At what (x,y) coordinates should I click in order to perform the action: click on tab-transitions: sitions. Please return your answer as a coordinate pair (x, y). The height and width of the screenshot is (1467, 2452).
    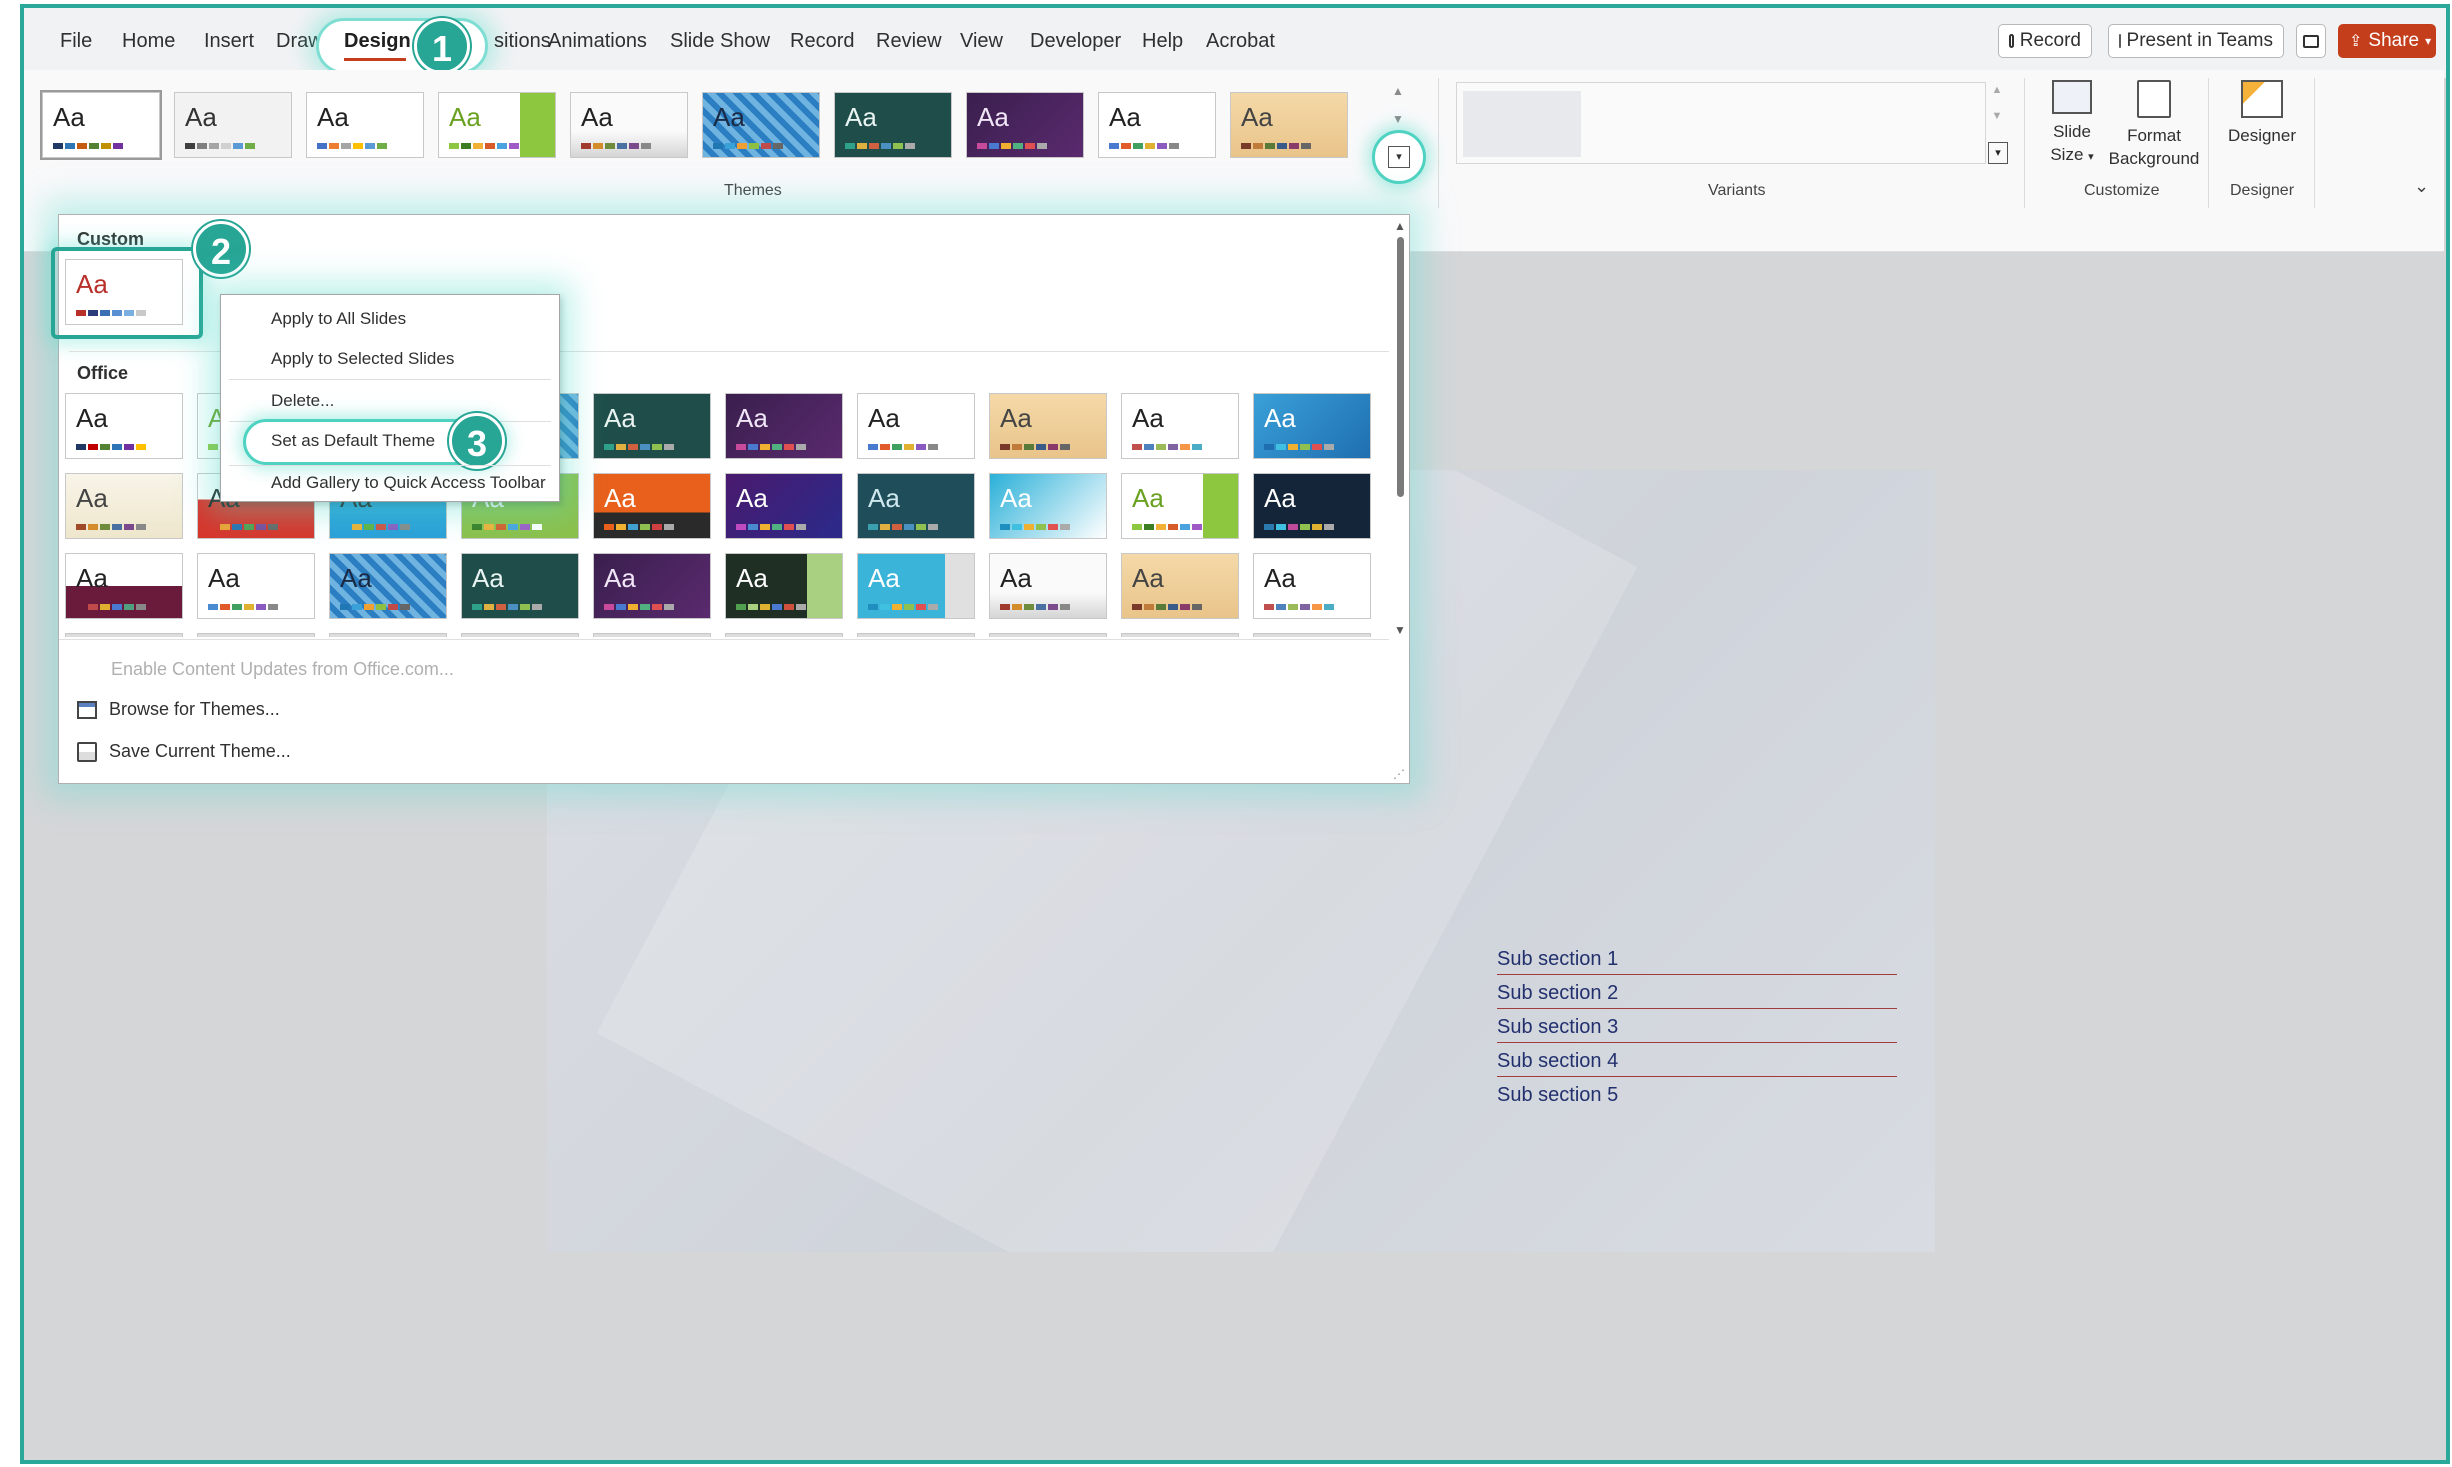
    Looking at the image, I should click on (522, 41).